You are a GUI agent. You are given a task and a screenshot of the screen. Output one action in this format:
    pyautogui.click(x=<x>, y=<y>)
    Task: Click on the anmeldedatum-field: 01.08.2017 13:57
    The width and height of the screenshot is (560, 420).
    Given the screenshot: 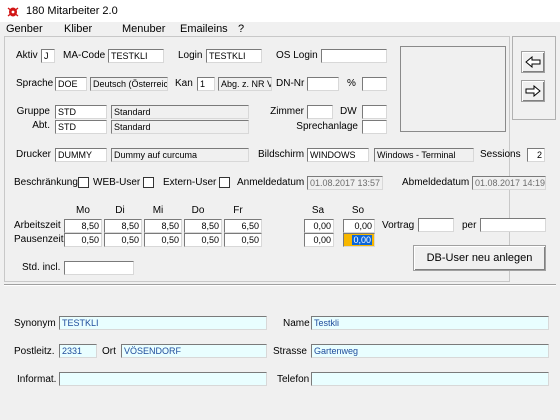 What is the action you would take?
    pyautogui.click(x=345, y=183)
    